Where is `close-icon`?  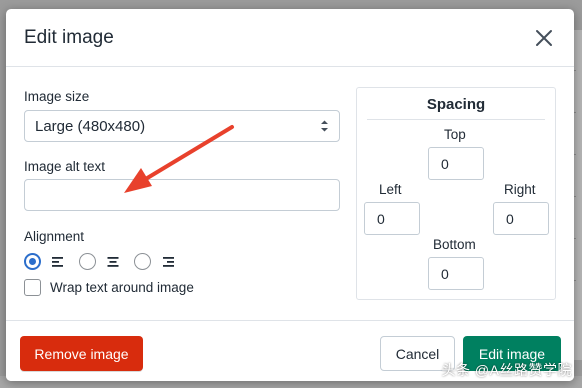 close-icon is located at coordinates (544, 38).